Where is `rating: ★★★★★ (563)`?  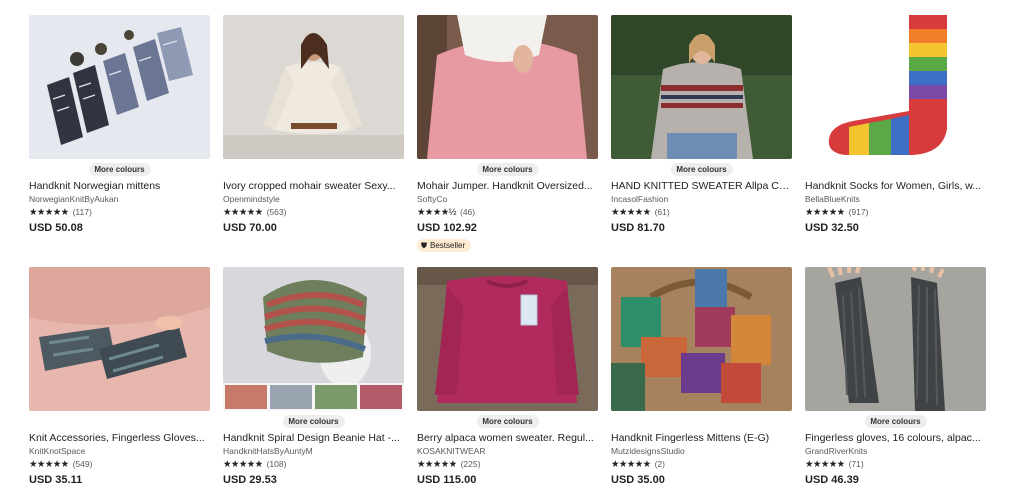 rating: ★★★★★ (563) is located at coordinates (313, 212).